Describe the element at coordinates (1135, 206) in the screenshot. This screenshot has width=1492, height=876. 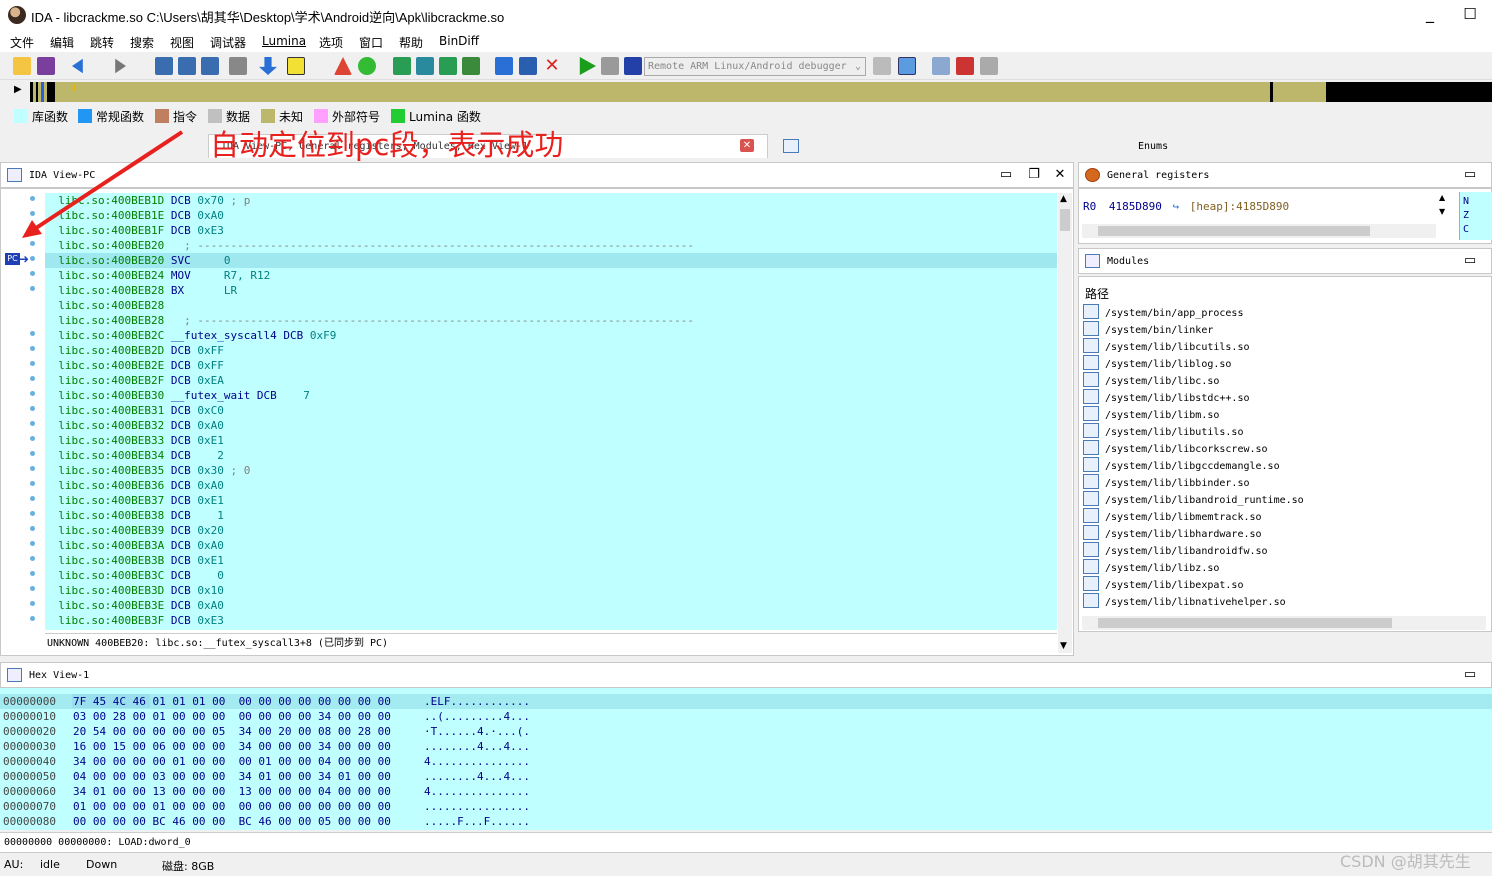
I see `register-value: 4185D890` at that location.